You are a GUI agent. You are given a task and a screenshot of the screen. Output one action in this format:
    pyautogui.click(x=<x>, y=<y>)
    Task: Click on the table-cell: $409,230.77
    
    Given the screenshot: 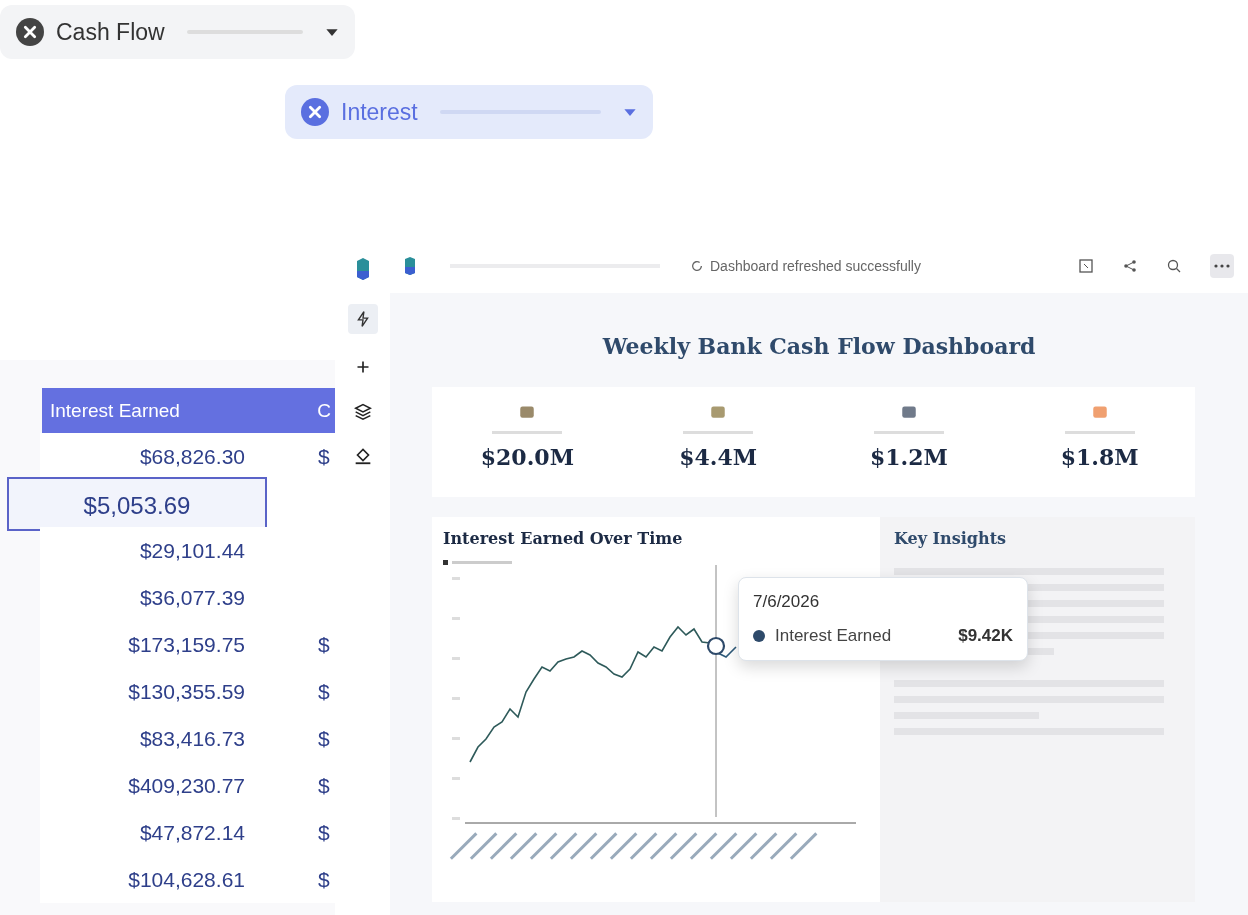 What is the action you would take?
    pyautogui.click(x=142, y=785)
    